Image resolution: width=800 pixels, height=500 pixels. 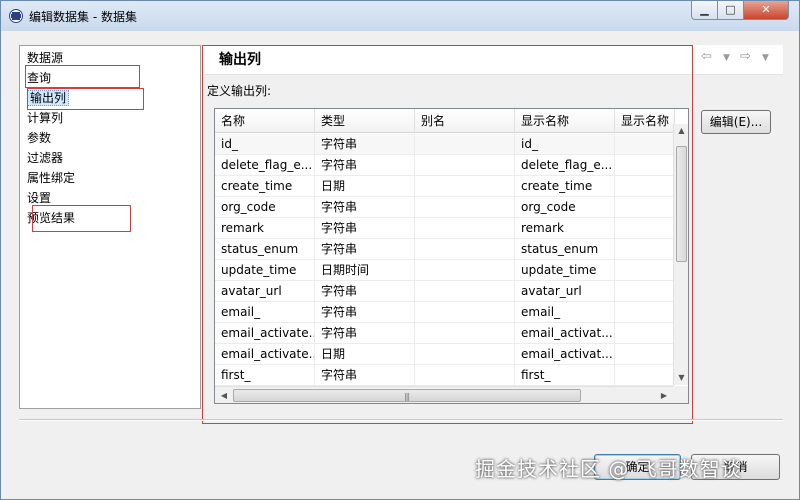 I want to click on sidebar-item-computed-columns: 计算列, so click(x=45, y=118).